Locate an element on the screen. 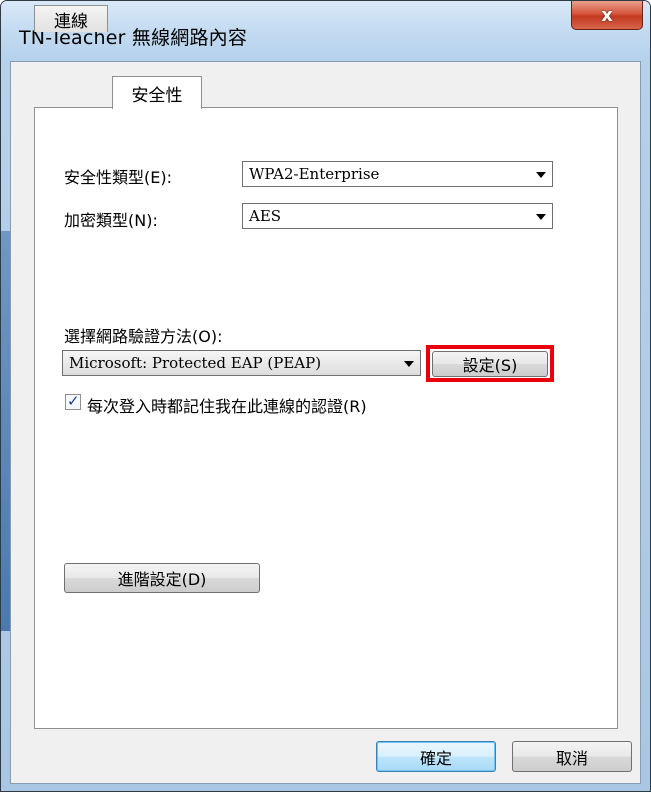  auth-method-select: Microsoft: Protected EAP (PEAP) is located at coordinates (241, 363).